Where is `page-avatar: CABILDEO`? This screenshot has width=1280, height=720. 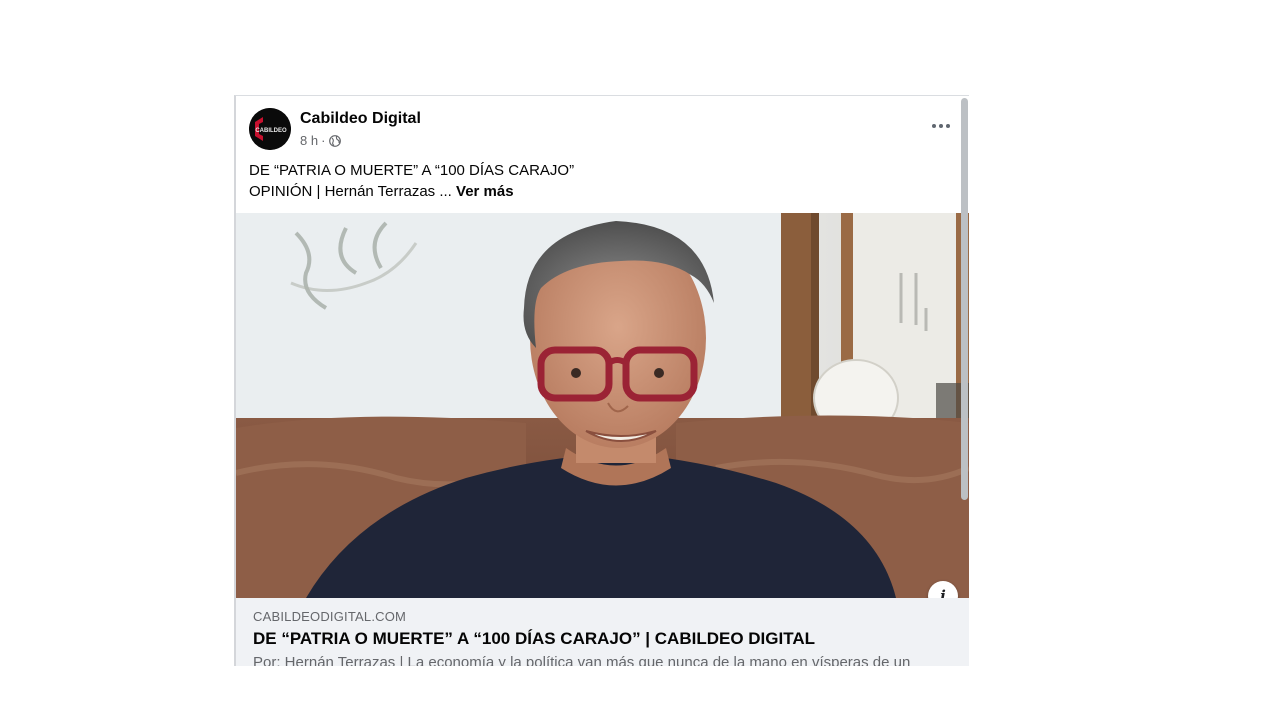
page-avatar: CABILDEO is located at coordinates (270, 129).